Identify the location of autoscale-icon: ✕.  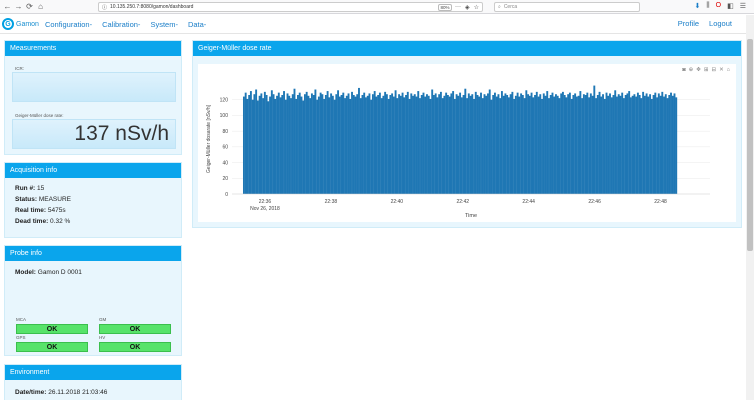
(721, 70).